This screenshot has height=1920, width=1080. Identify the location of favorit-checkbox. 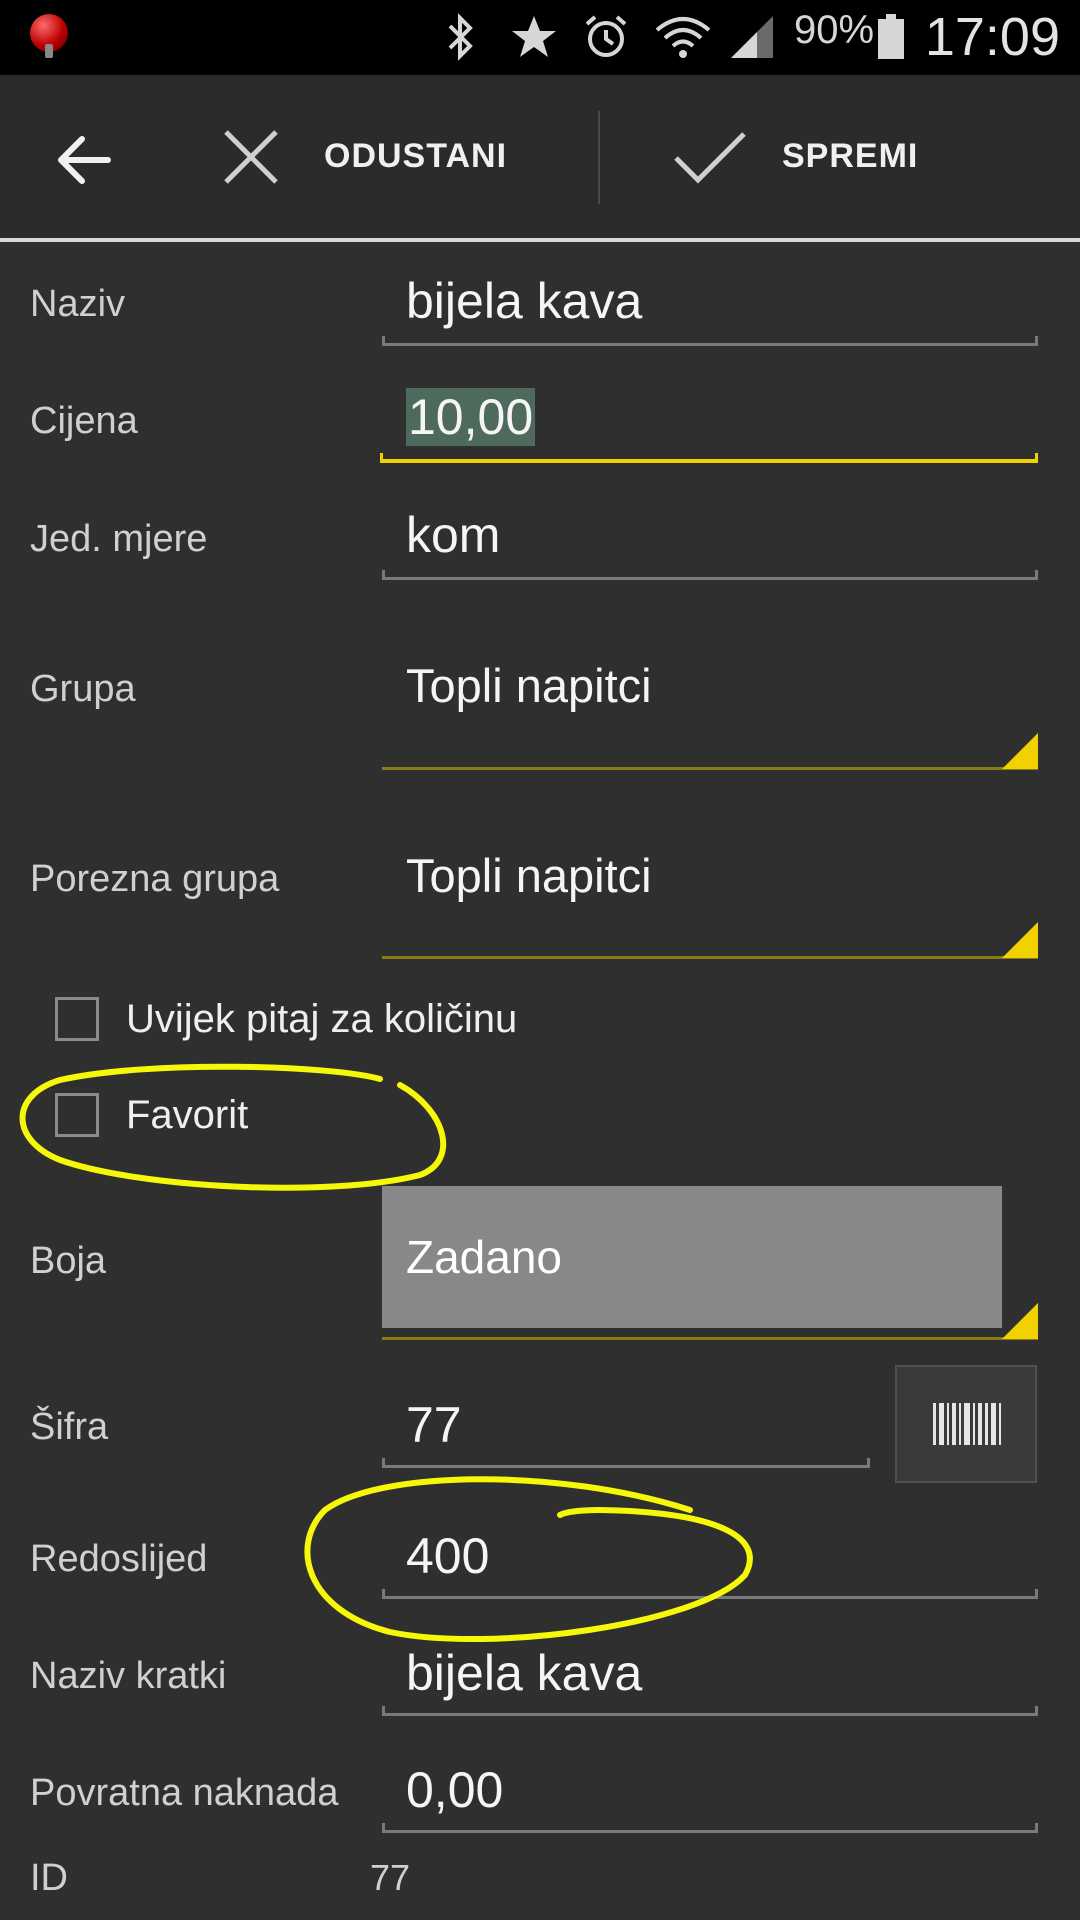
(77, 1115).